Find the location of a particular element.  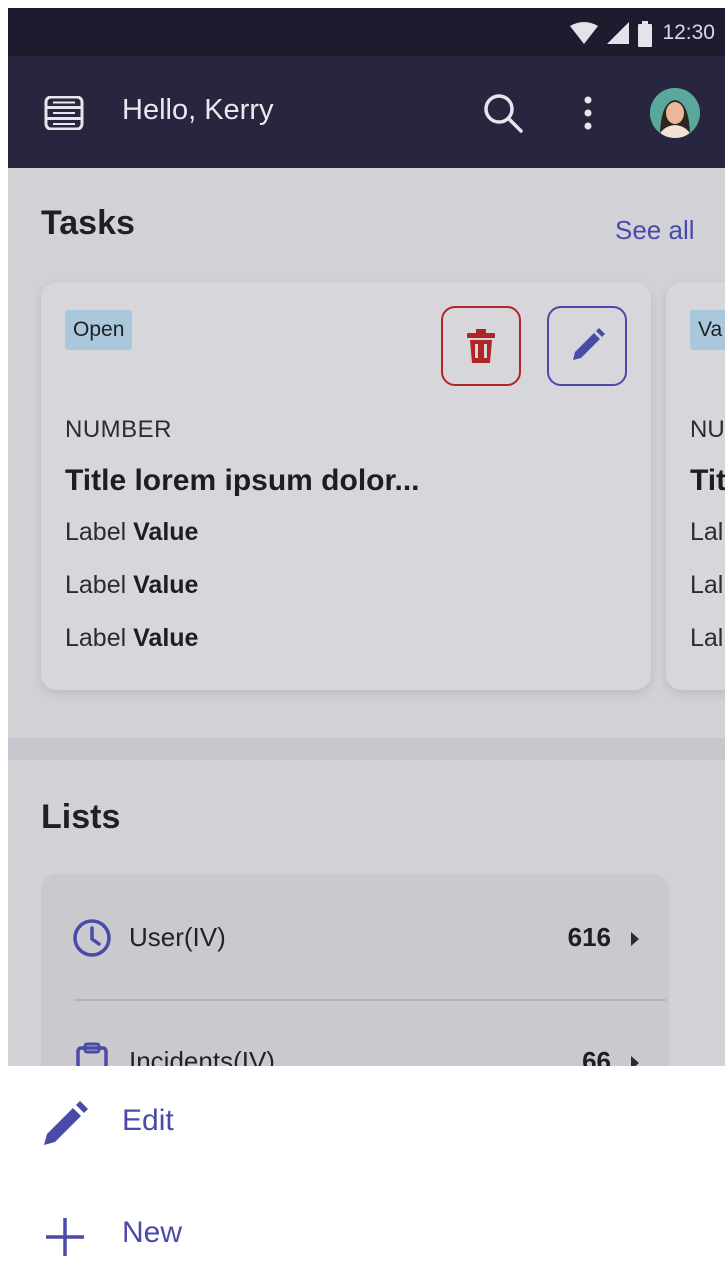

edit-button is located at coordinates (587, 346).